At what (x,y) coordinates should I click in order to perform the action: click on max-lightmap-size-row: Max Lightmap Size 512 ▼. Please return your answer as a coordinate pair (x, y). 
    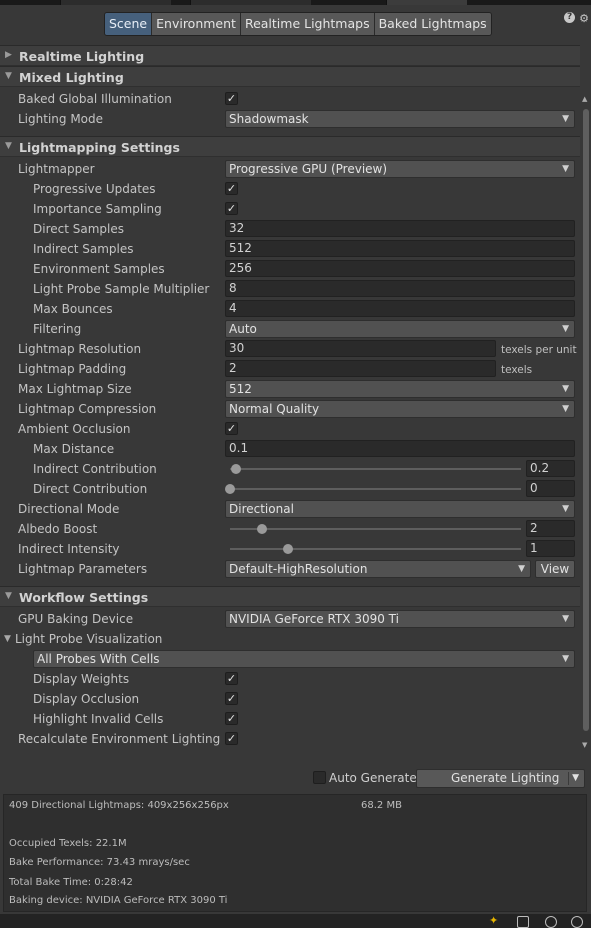
    Looking at the image, I should click on (290, 389).